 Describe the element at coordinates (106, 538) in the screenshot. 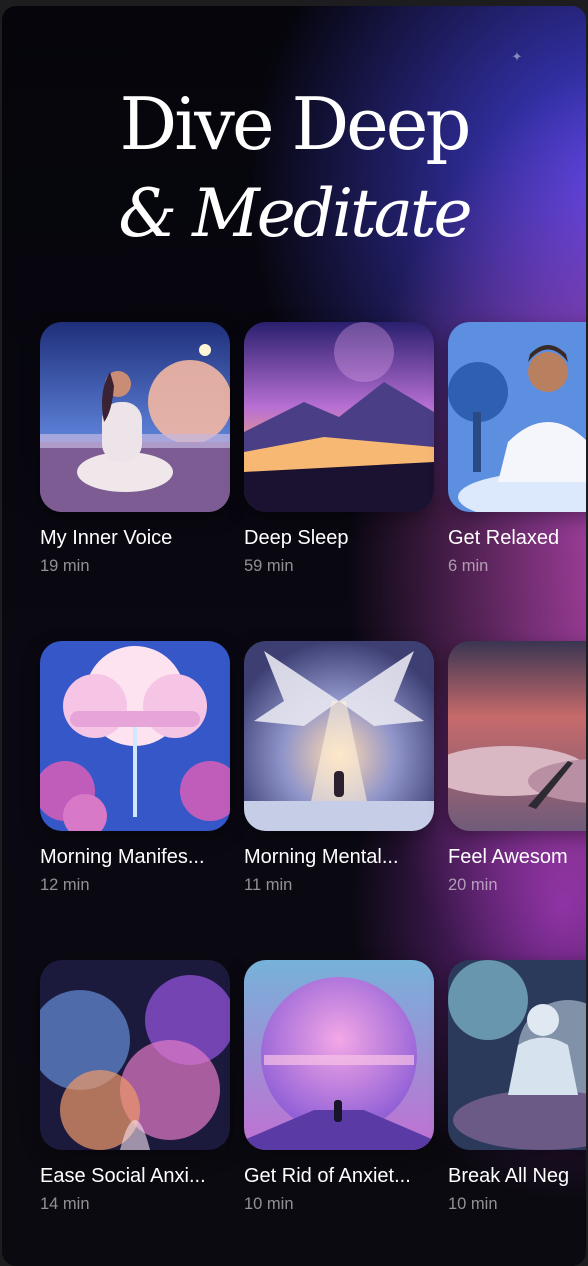

I see `session-title: My Inner Voice` at that location.